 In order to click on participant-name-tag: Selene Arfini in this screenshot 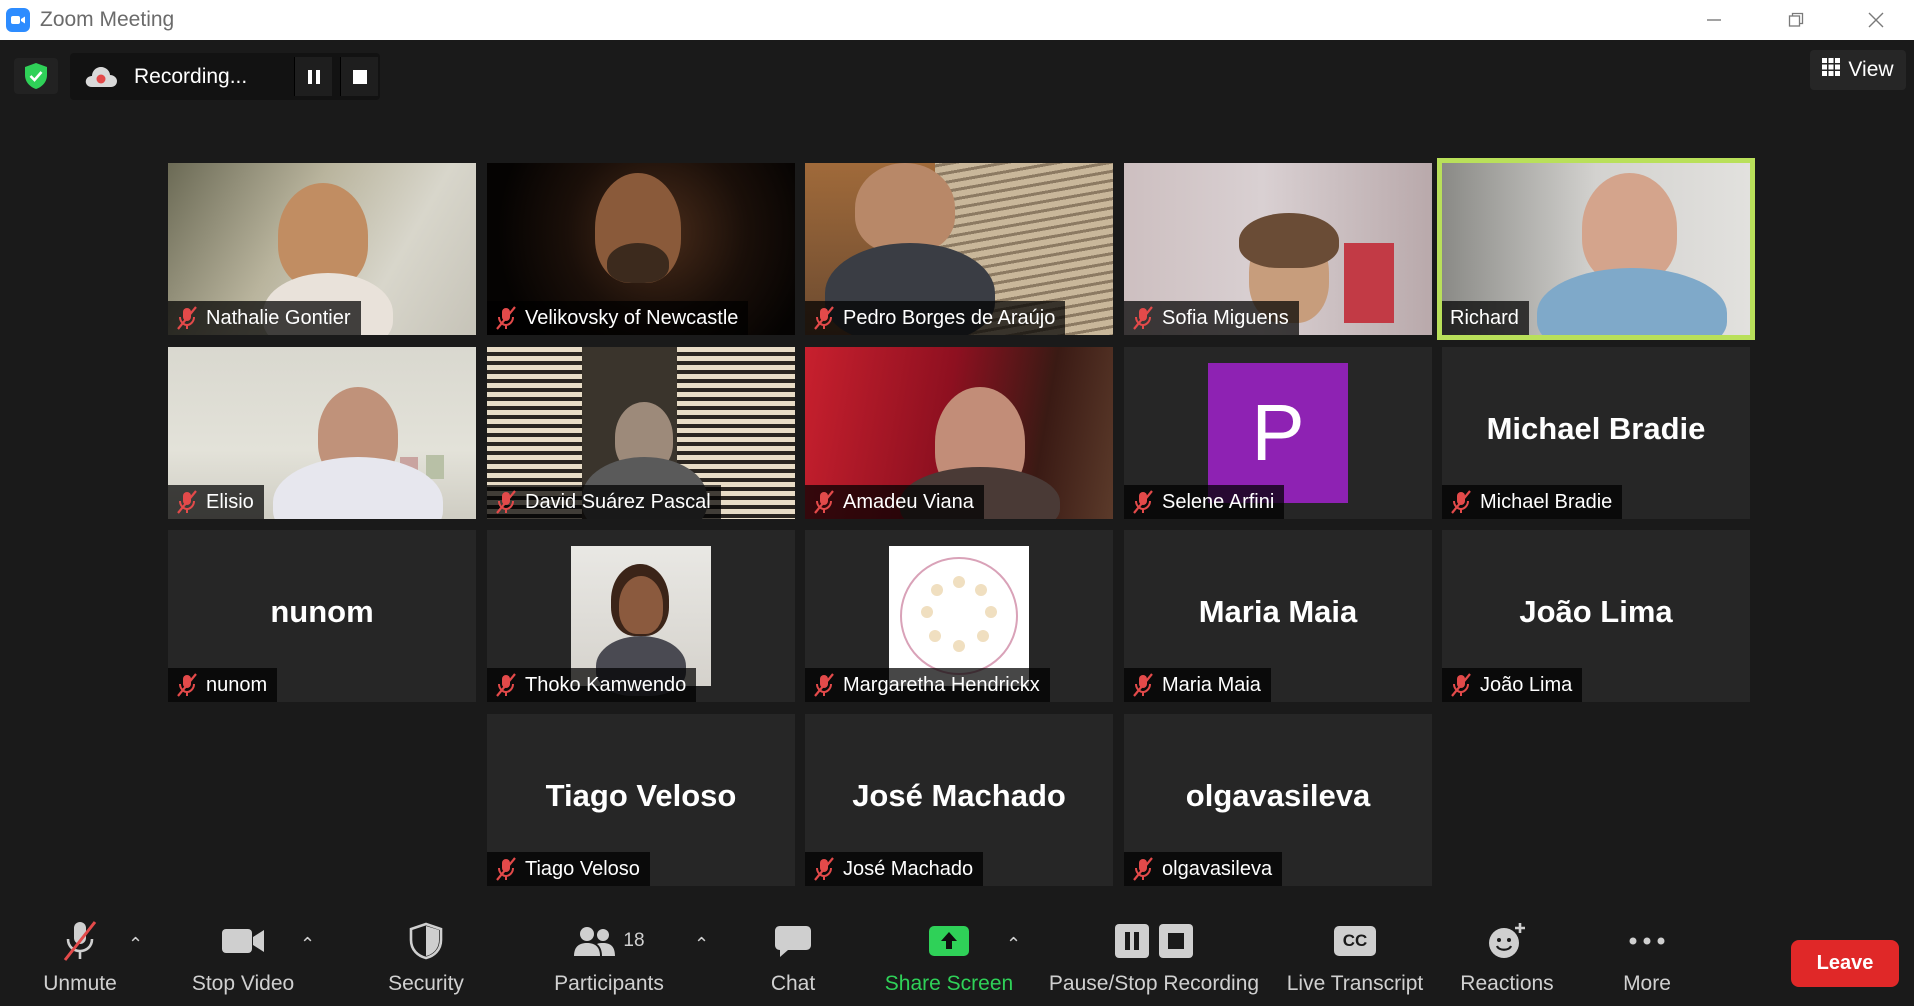, I will do `click(1204, 502)`.